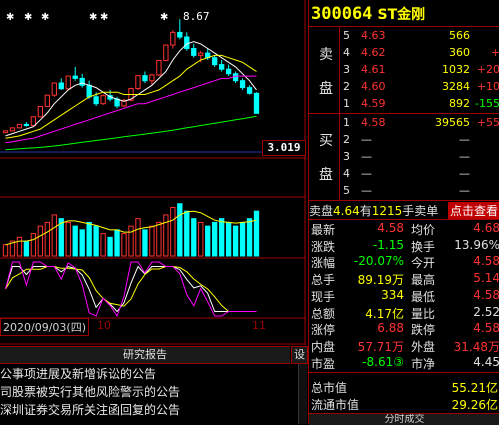 This screenshot has width=499, height=425. Describe the element at coordinates (302, 394) in the screenshot. I see `news-scrollbar` at that location.